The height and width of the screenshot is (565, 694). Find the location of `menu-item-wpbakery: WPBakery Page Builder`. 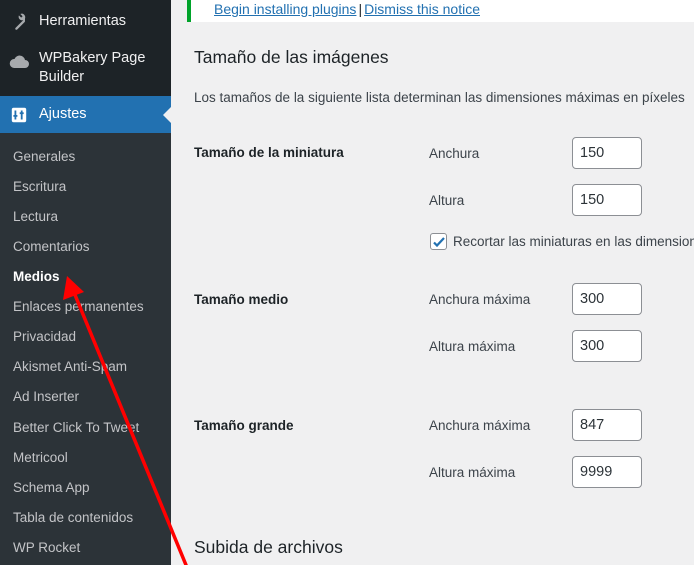

menu-item-wpbakery: WPBakery Page Builder is located at coordinates (85, 68).